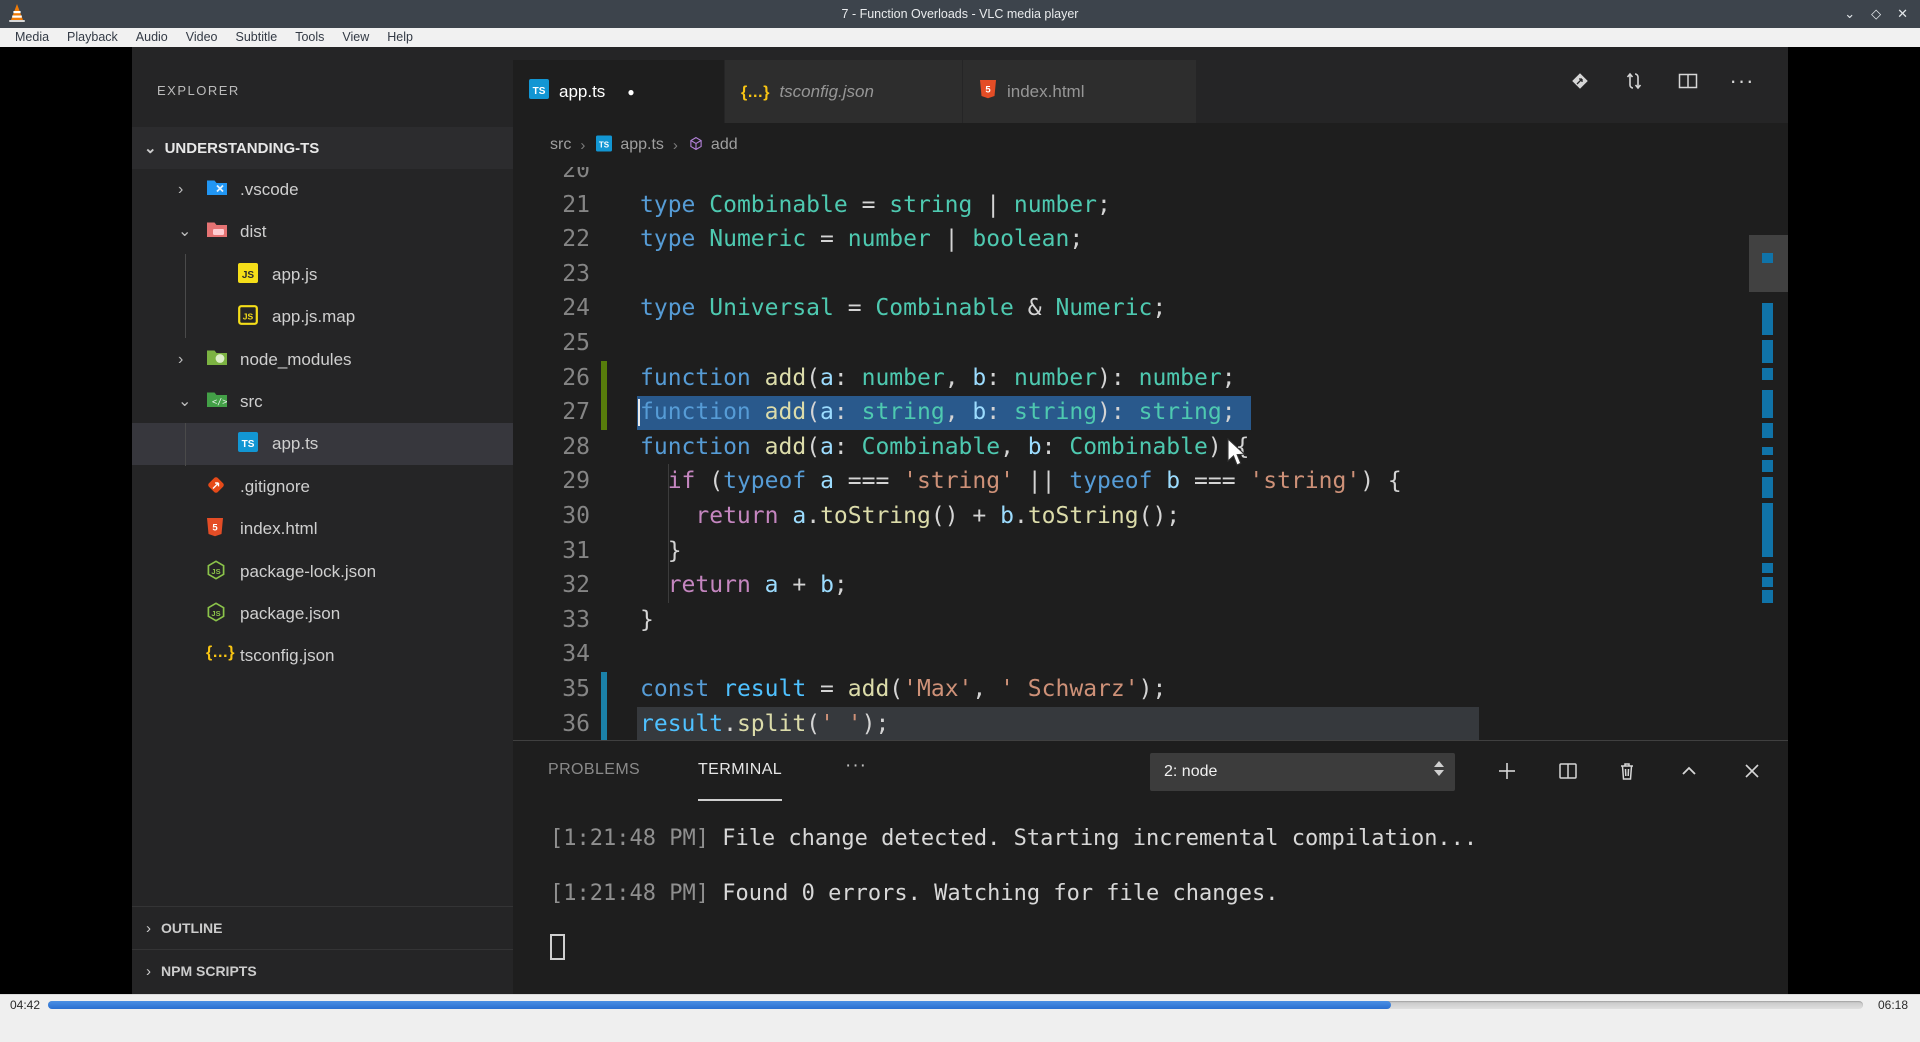 This screenshot has width=1920, height=1042. Describe the element at coordinates (322, 487) in the screenshot. I see `explorer-item-.gitignore: .gitignore` at that location.